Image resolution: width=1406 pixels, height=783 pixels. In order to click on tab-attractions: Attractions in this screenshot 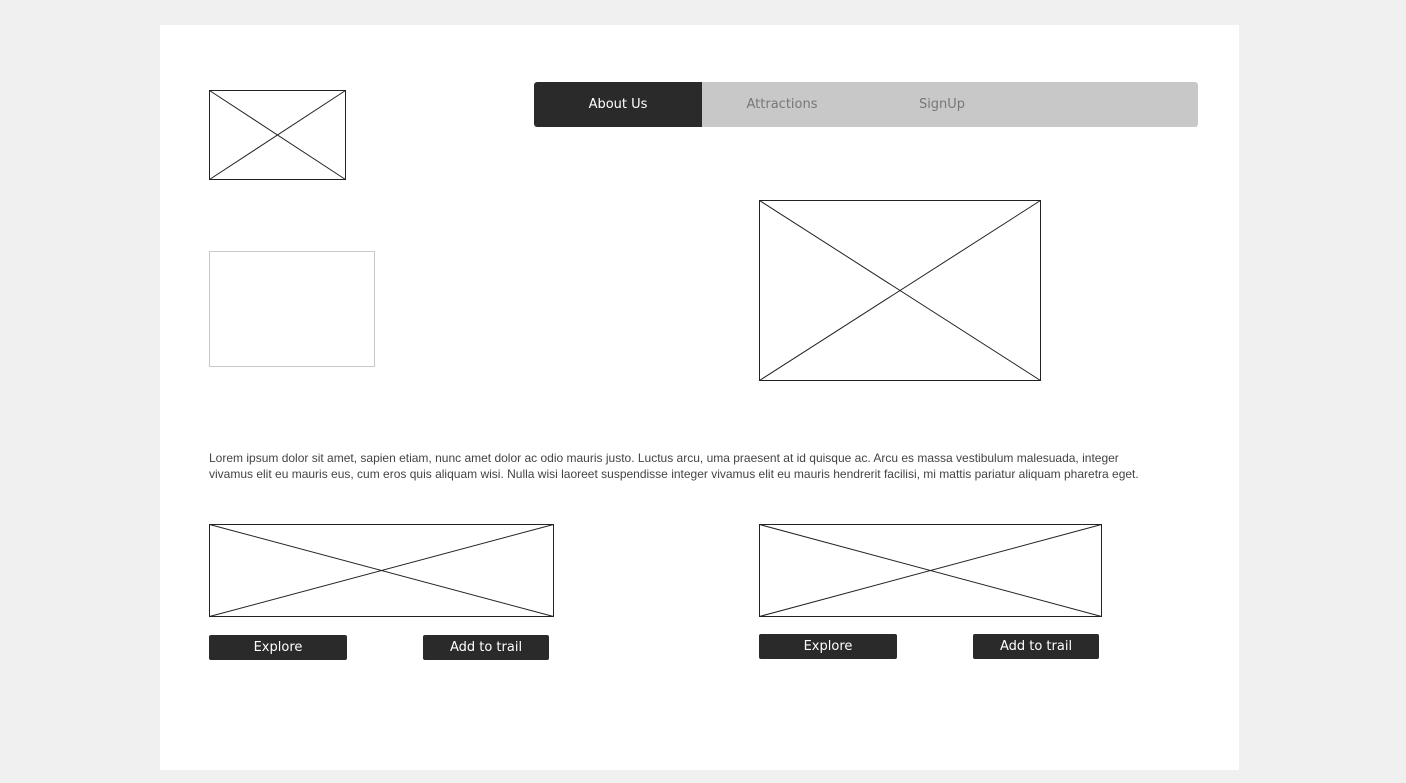, I will do `click(782, 104)`.